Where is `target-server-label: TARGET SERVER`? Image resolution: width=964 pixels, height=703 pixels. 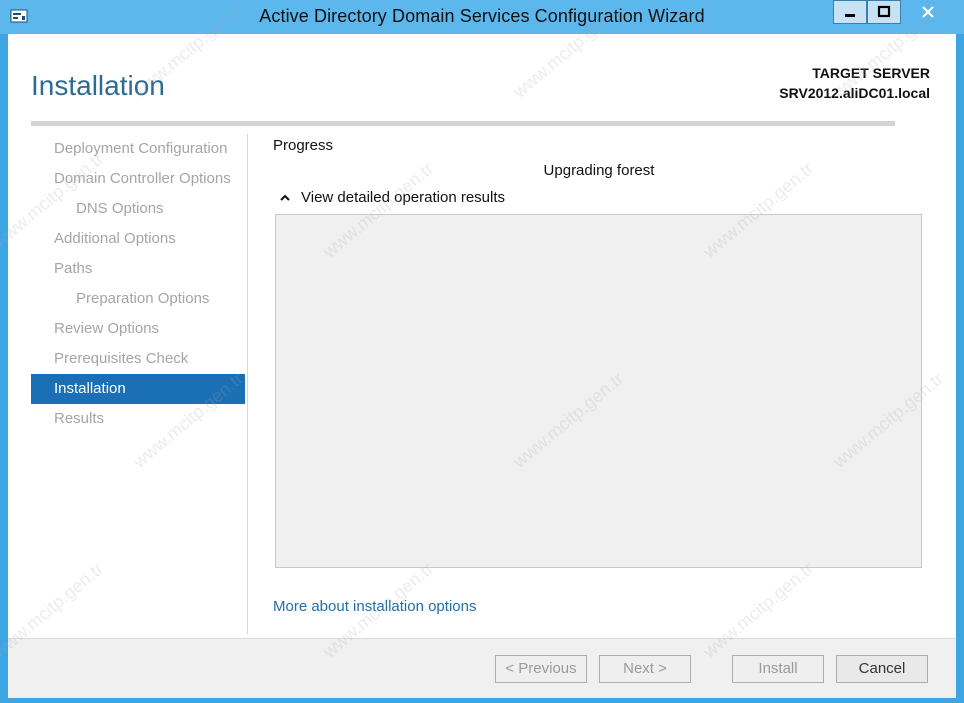 target-server-label: TARGET SERVER is located at coordinates (871, 73).